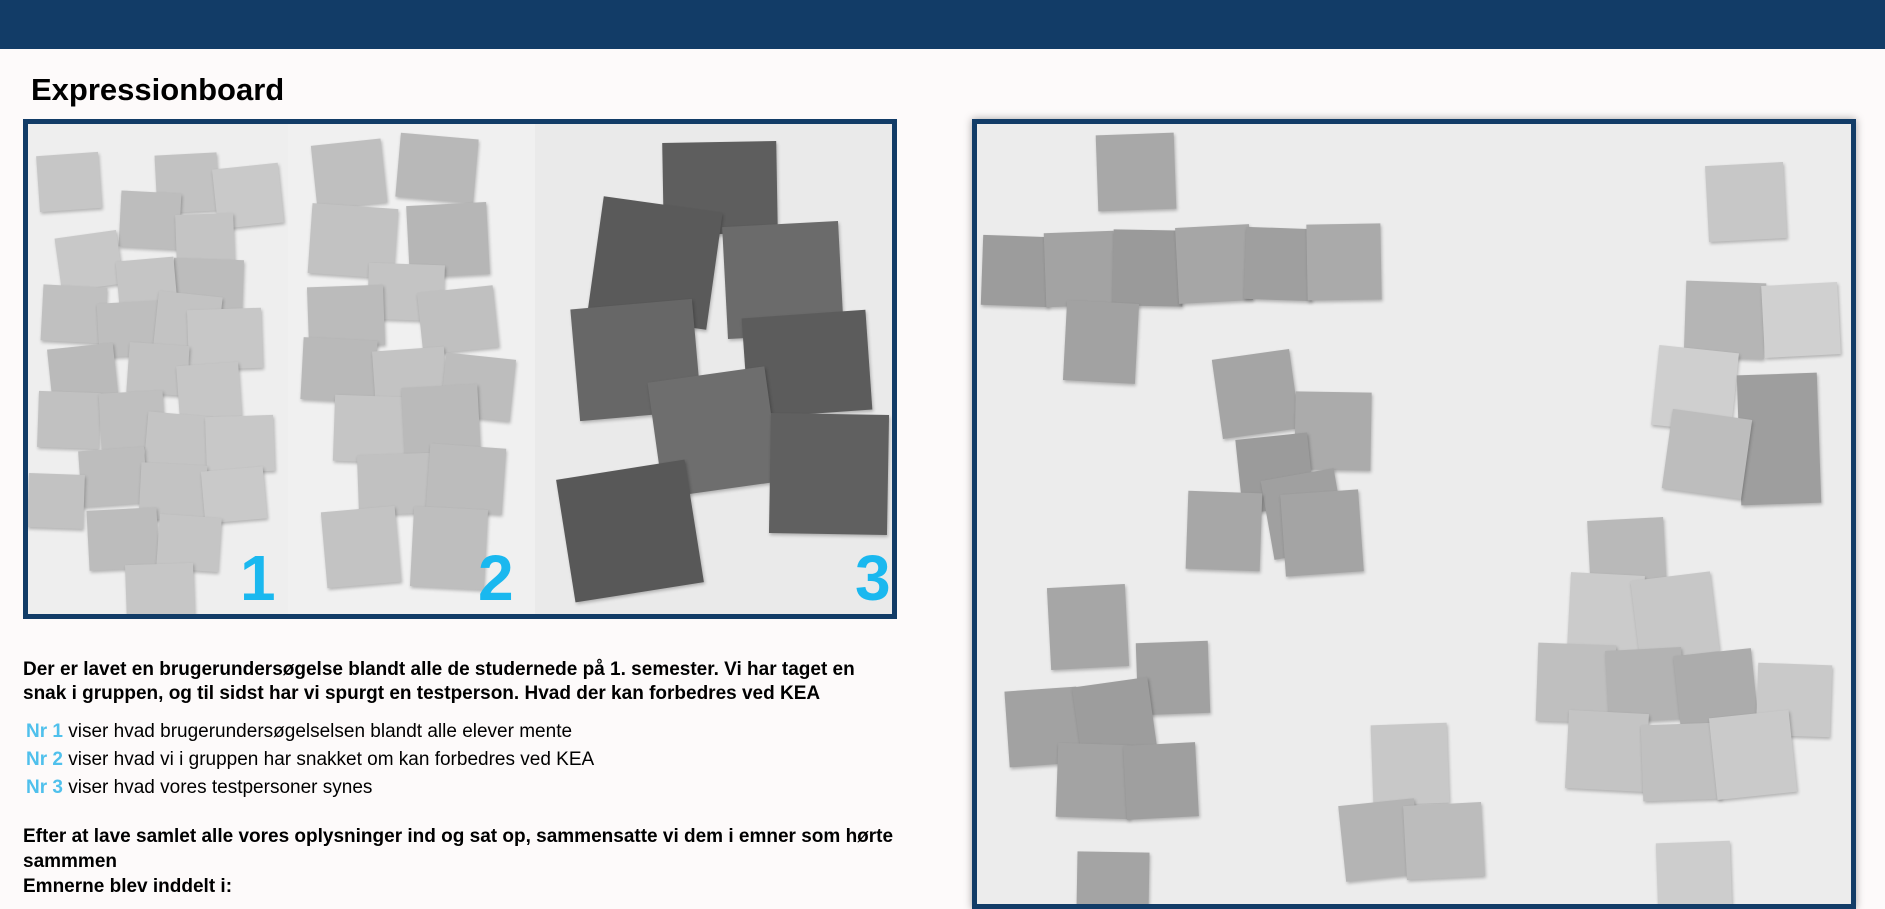  I want to click on nr-label: Nr 1, so click(44, 731).